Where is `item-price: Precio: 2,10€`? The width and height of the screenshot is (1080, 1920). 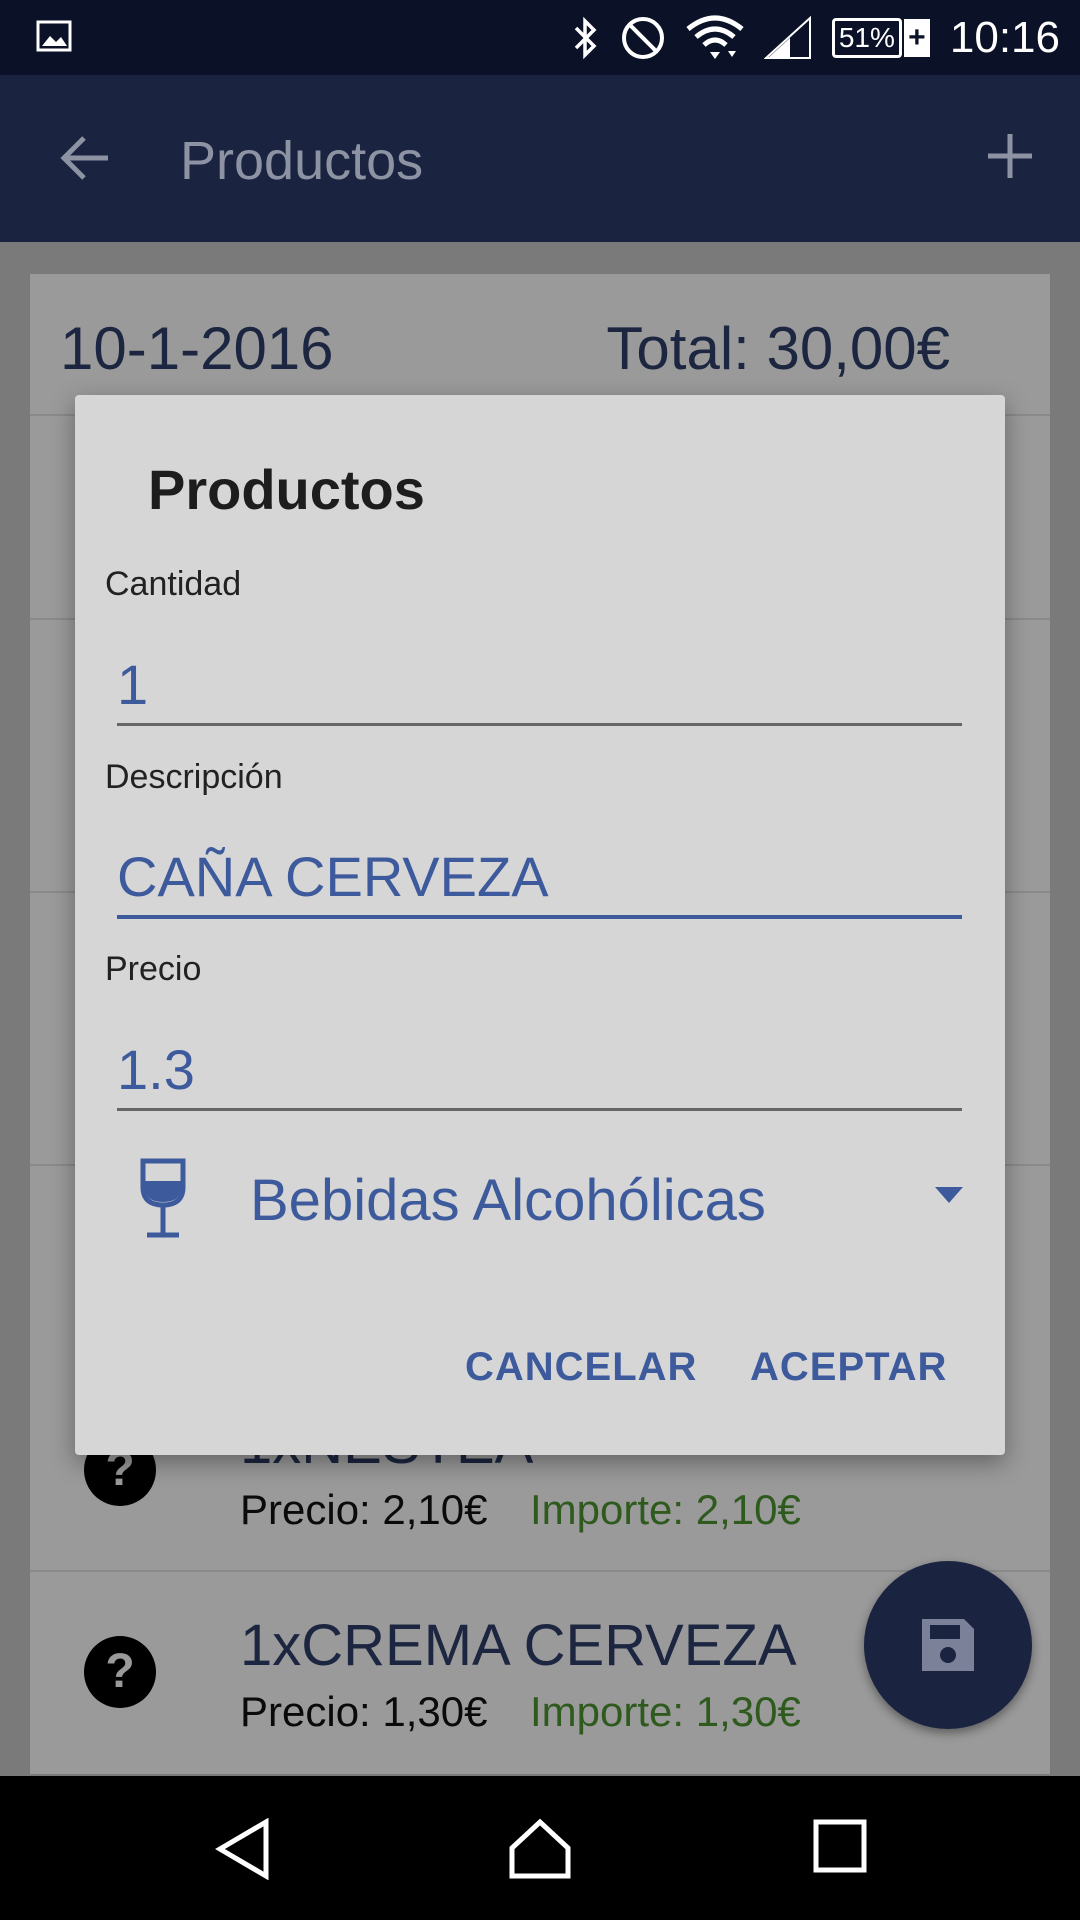 item-price: Precio: 2,10€ is located at coordinates (364, 1509).